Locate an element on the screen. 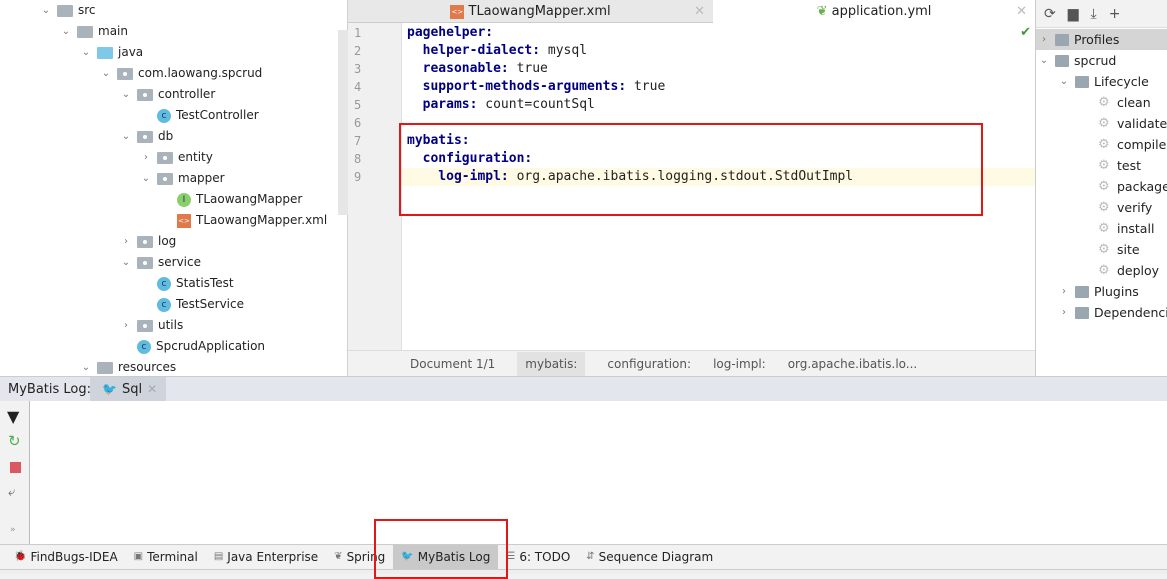 The width and height of the screenshot is (1167, 579). tool-window-label: FindBugs-IDEA is located at coordinates (74, 557).